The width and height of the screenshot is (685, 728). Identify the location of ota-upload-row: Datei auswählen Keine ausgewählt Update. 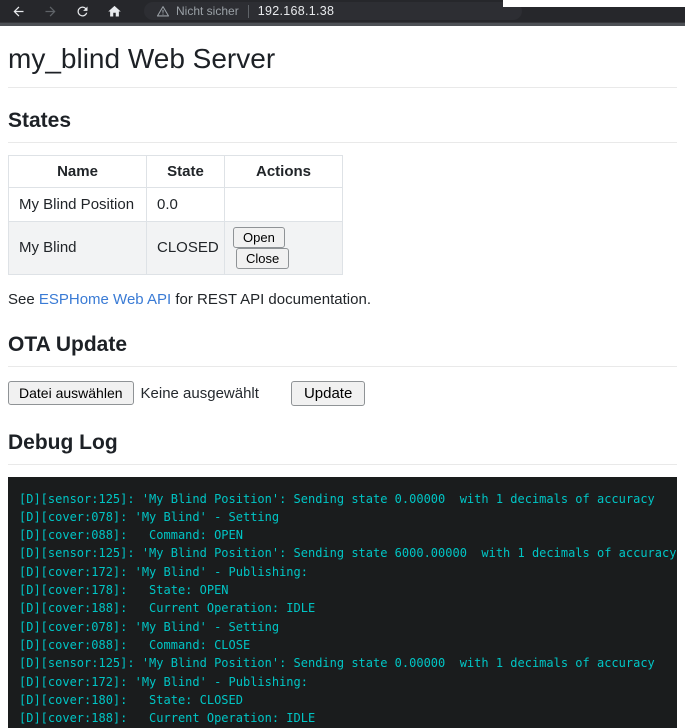
(342, 393).